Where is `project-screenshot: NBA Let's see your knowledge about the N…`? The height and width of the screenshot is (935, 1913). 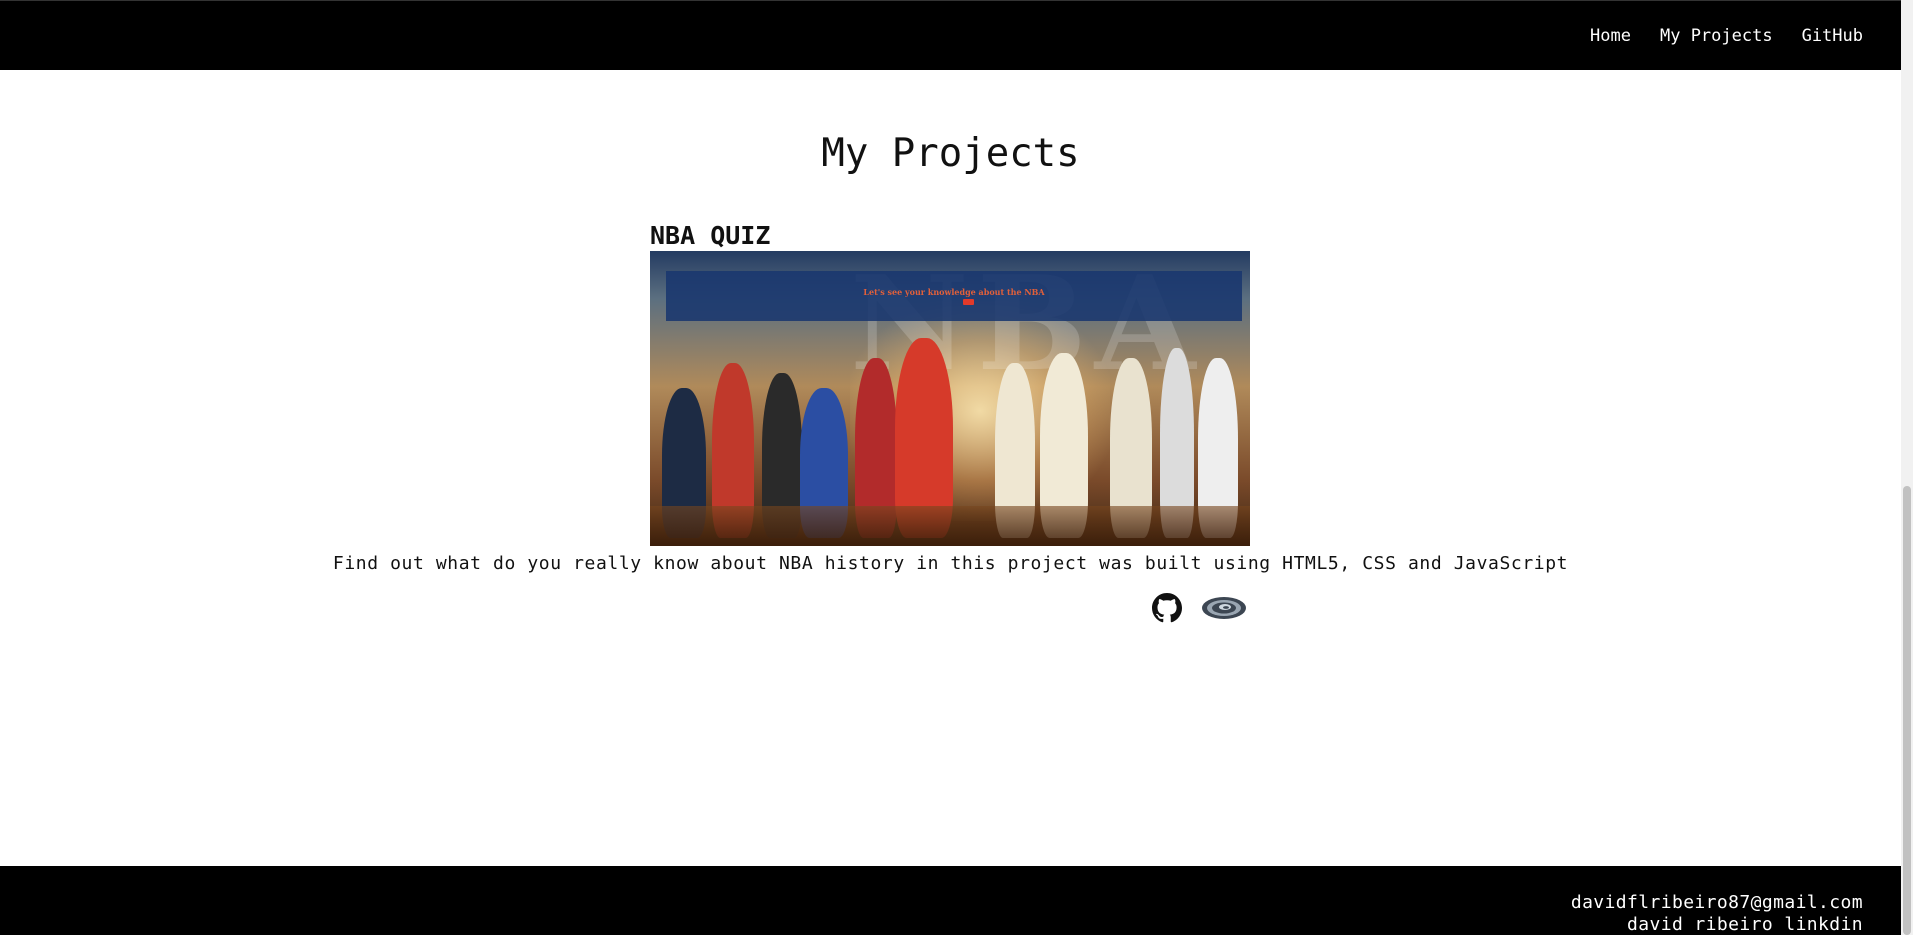
project-screenshot: NBA Let's see your knowledge about the N… is located at coordinates (950, 398).